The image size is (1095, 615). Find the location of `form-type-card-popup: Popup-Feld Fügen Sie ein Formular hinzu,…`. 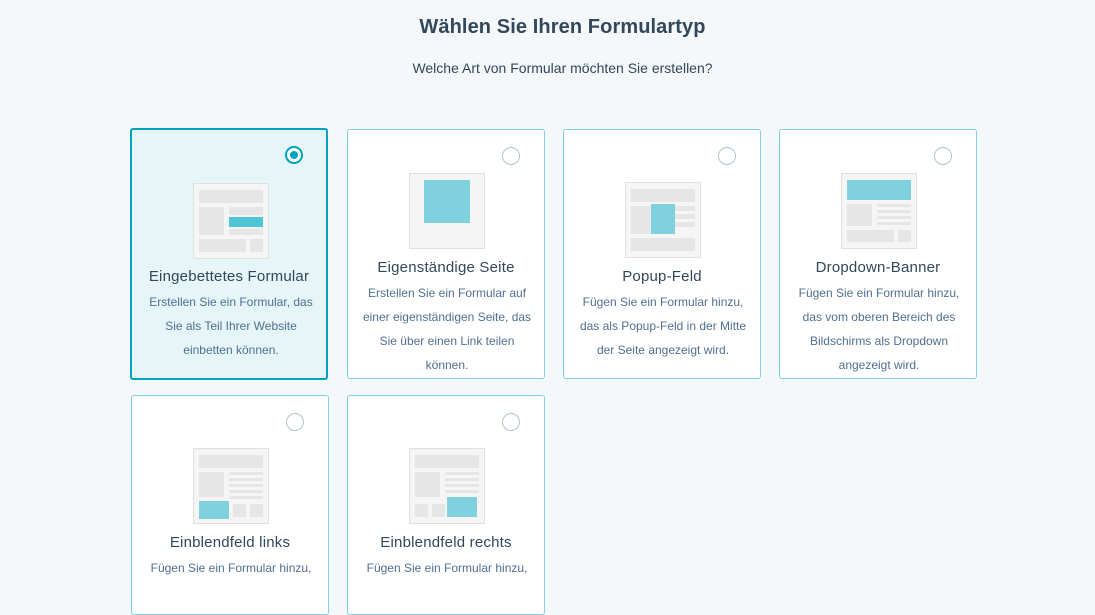

form-type-card-popup: Popup-Feld Fügen Sie ein Formular hinzu,… is located at coordinates (662, 254).